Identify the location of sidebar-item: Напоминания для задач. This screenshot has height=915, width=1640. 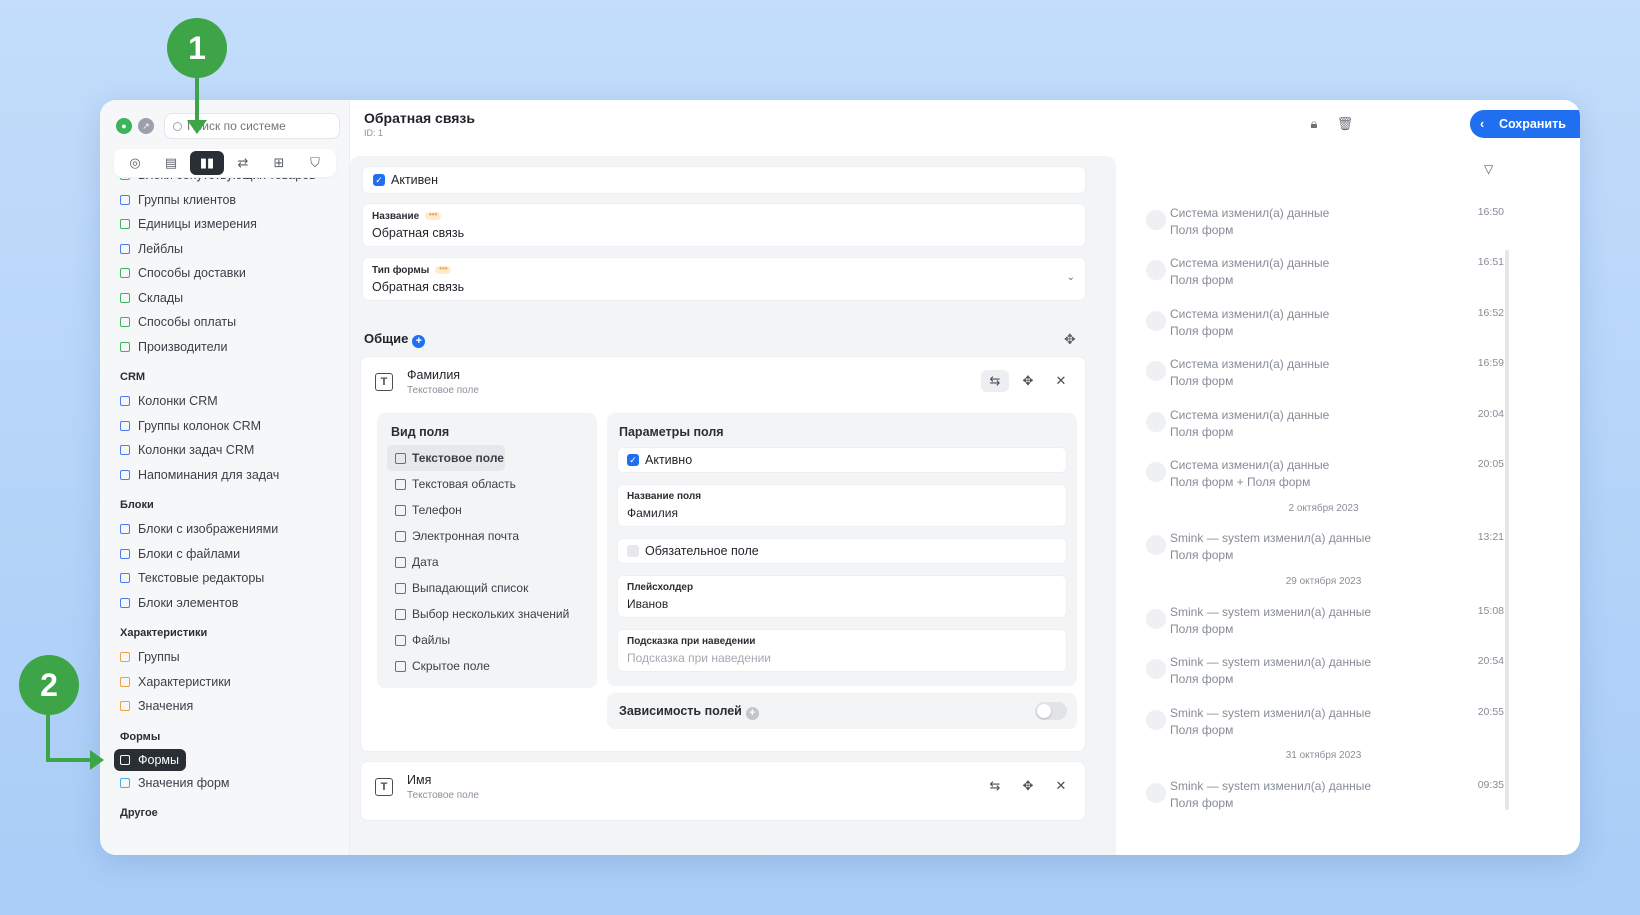
(225, 475).